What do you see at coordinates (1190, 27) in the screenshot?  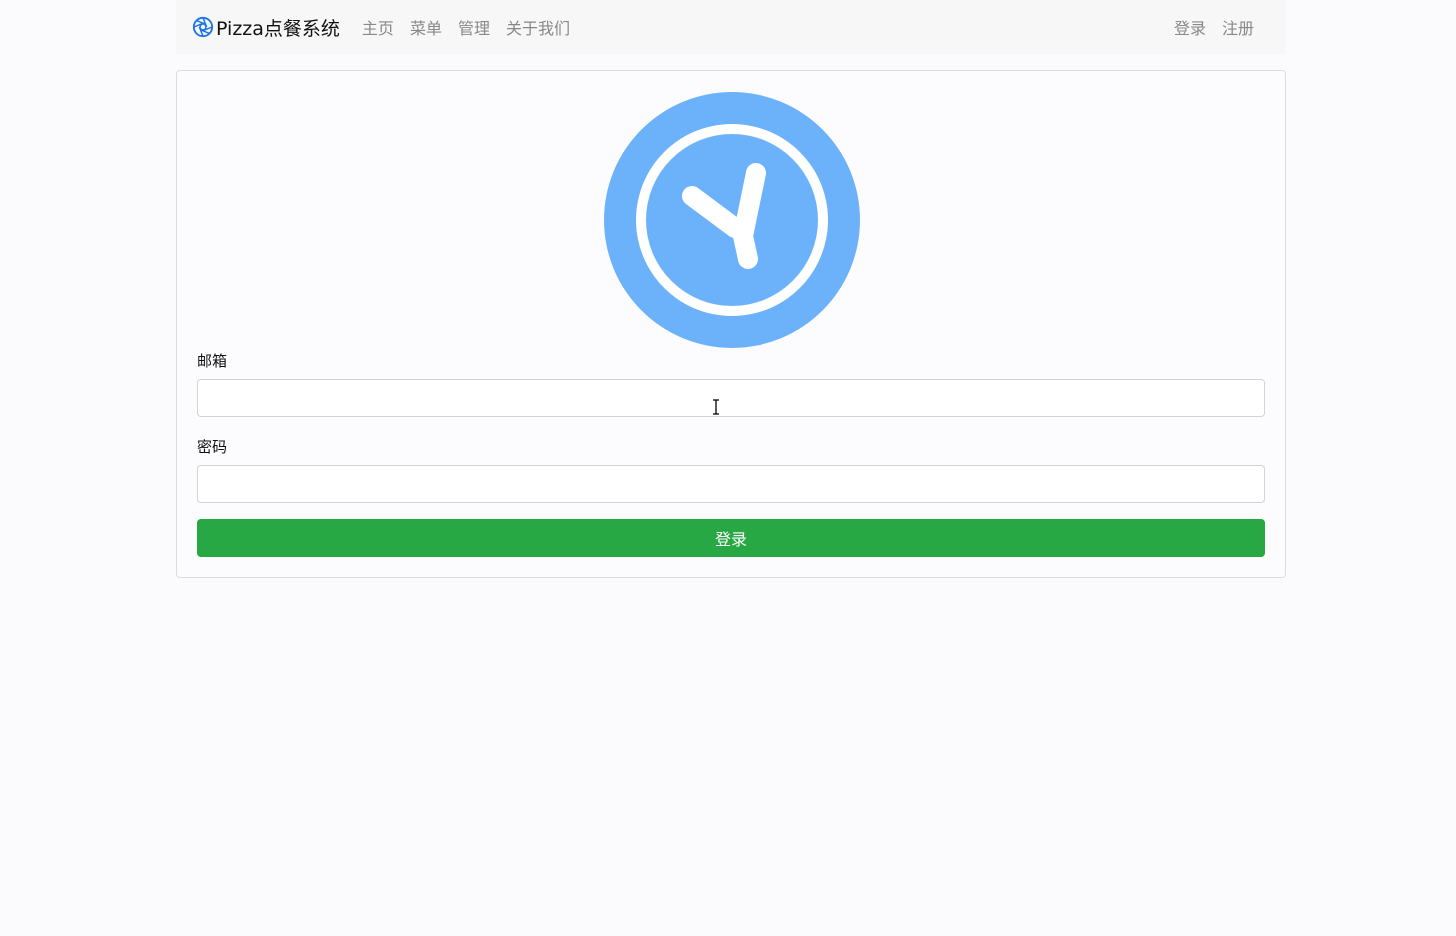 I see `nav-link-login: 登录` at bounding box center [1190, 27].